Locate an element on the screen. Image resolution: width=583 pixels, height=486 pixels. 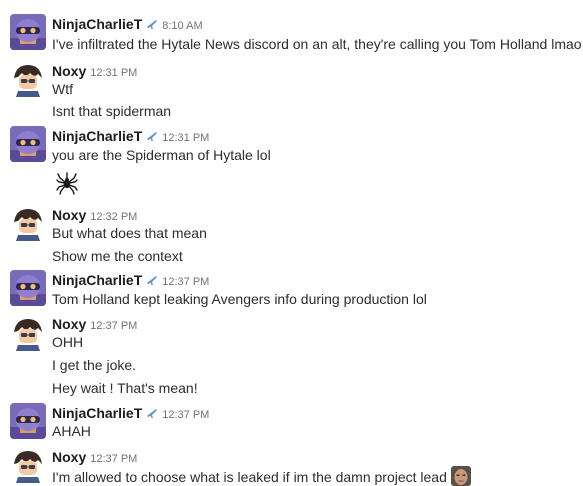
message-timestamp: 12:32 PM is located at coordinates (113, 217).